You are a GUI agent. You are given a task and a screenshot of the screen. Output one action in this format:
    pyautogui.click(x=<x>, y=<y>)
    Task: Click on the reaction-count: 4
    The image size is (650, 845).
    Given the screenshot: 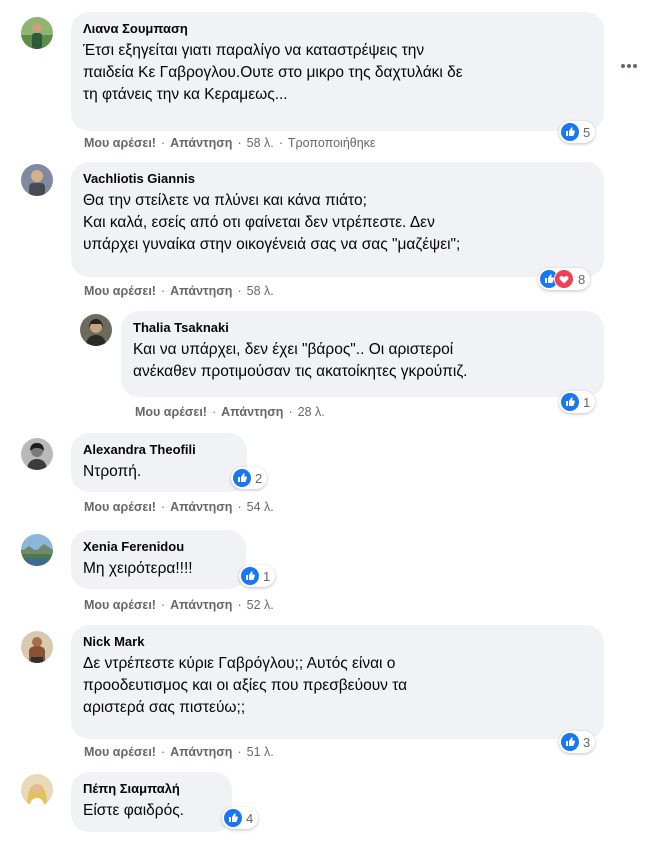 What is the action you would take?
    pyautogui.click(x=250, y=818)
    